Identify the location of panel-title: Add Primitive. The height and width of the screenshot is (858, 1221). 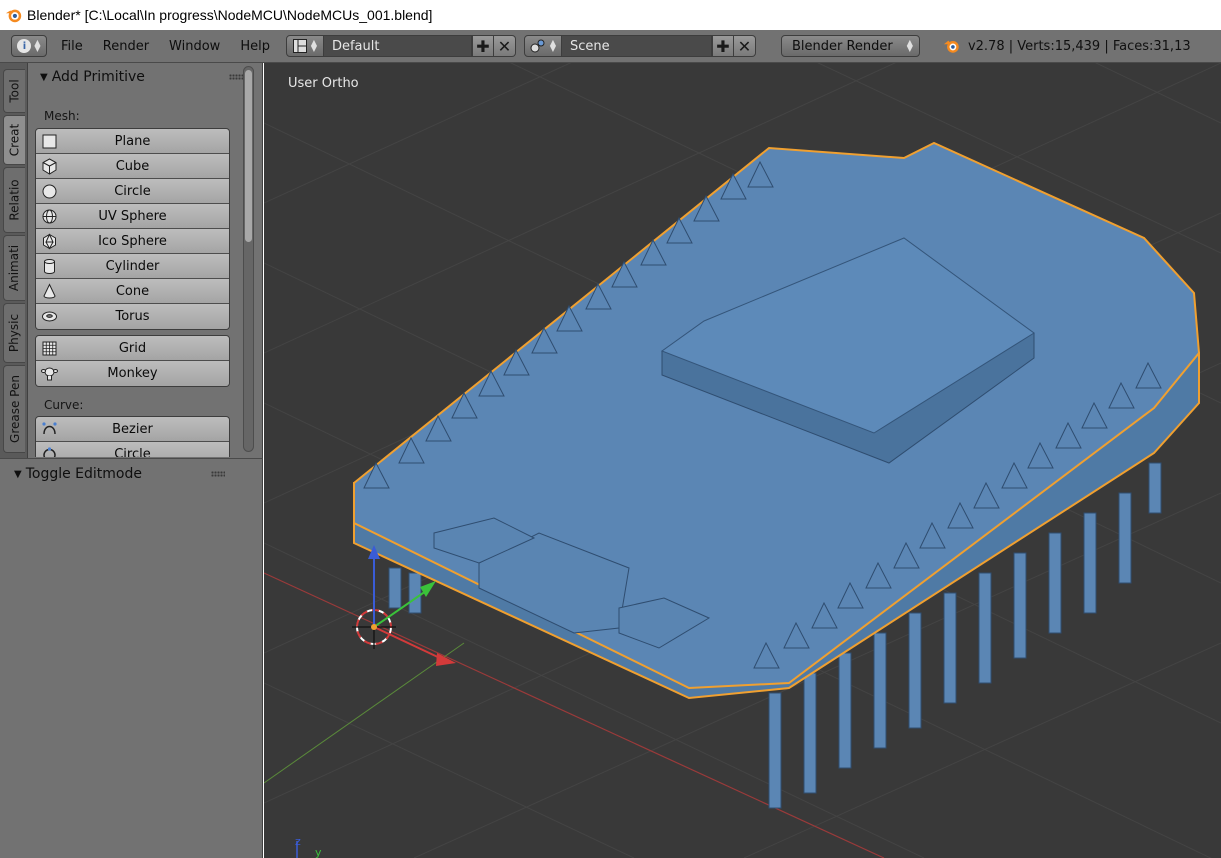
(98, 77).